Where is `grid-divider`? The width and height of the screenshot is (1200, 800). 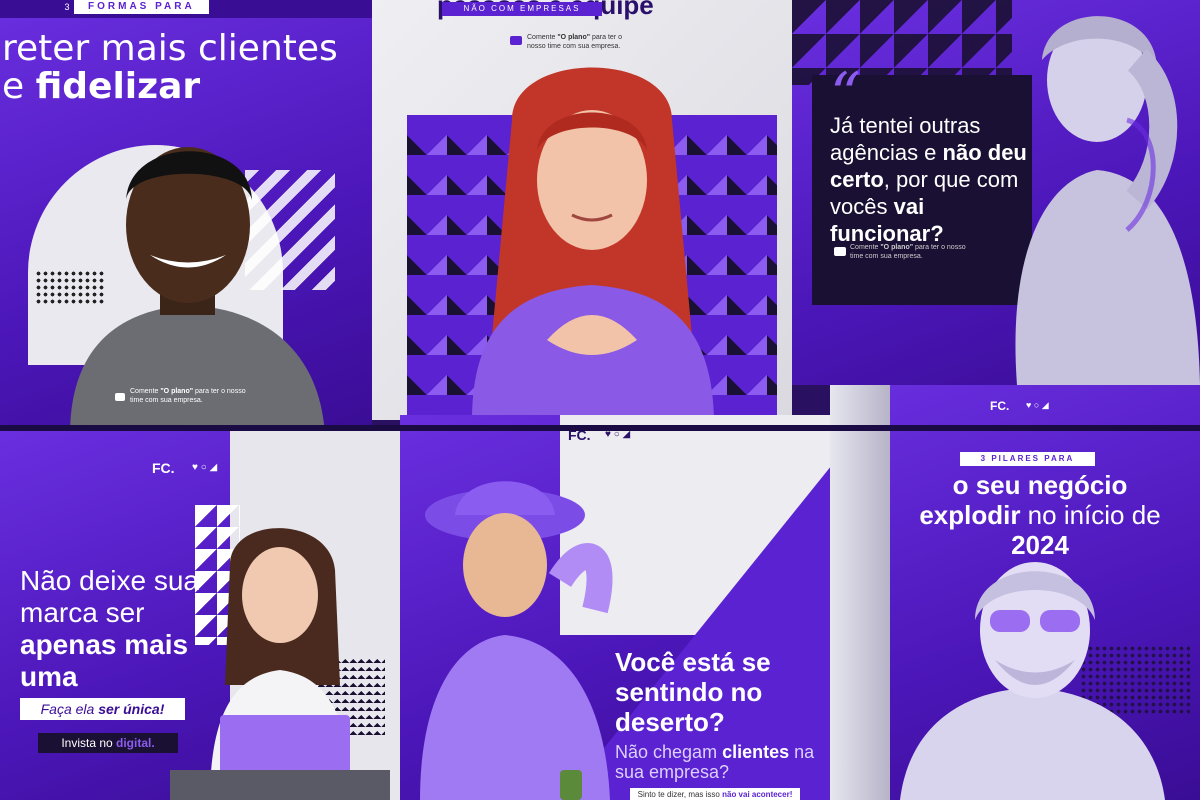
grid-divider is located at coordinates (600, 428).